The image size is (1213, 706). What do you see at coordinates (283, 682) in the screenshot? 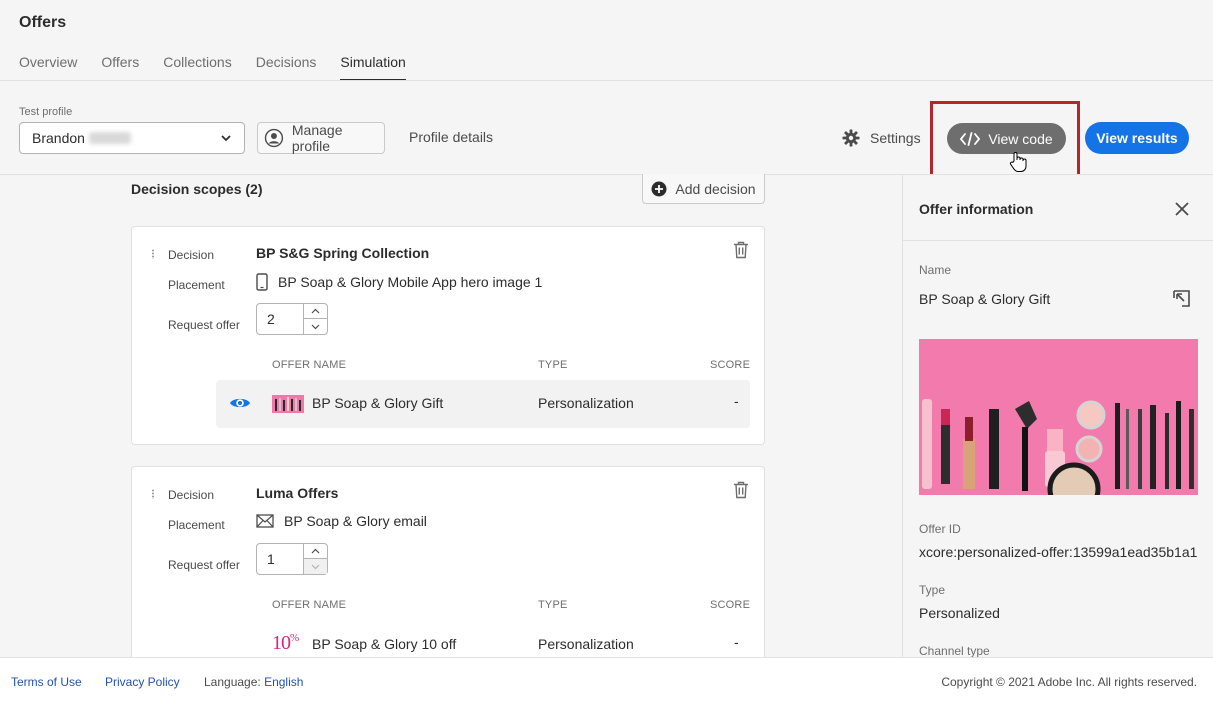
I see `language-value-link: English` at bounding box center [283, 682].